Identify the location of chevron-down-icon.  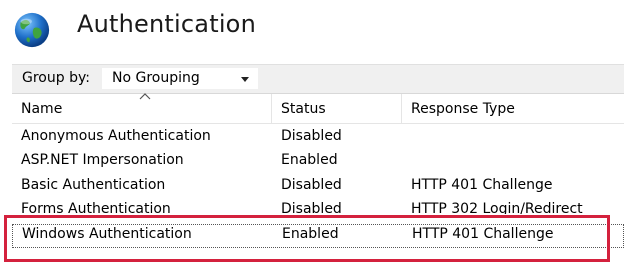
(245, 79).